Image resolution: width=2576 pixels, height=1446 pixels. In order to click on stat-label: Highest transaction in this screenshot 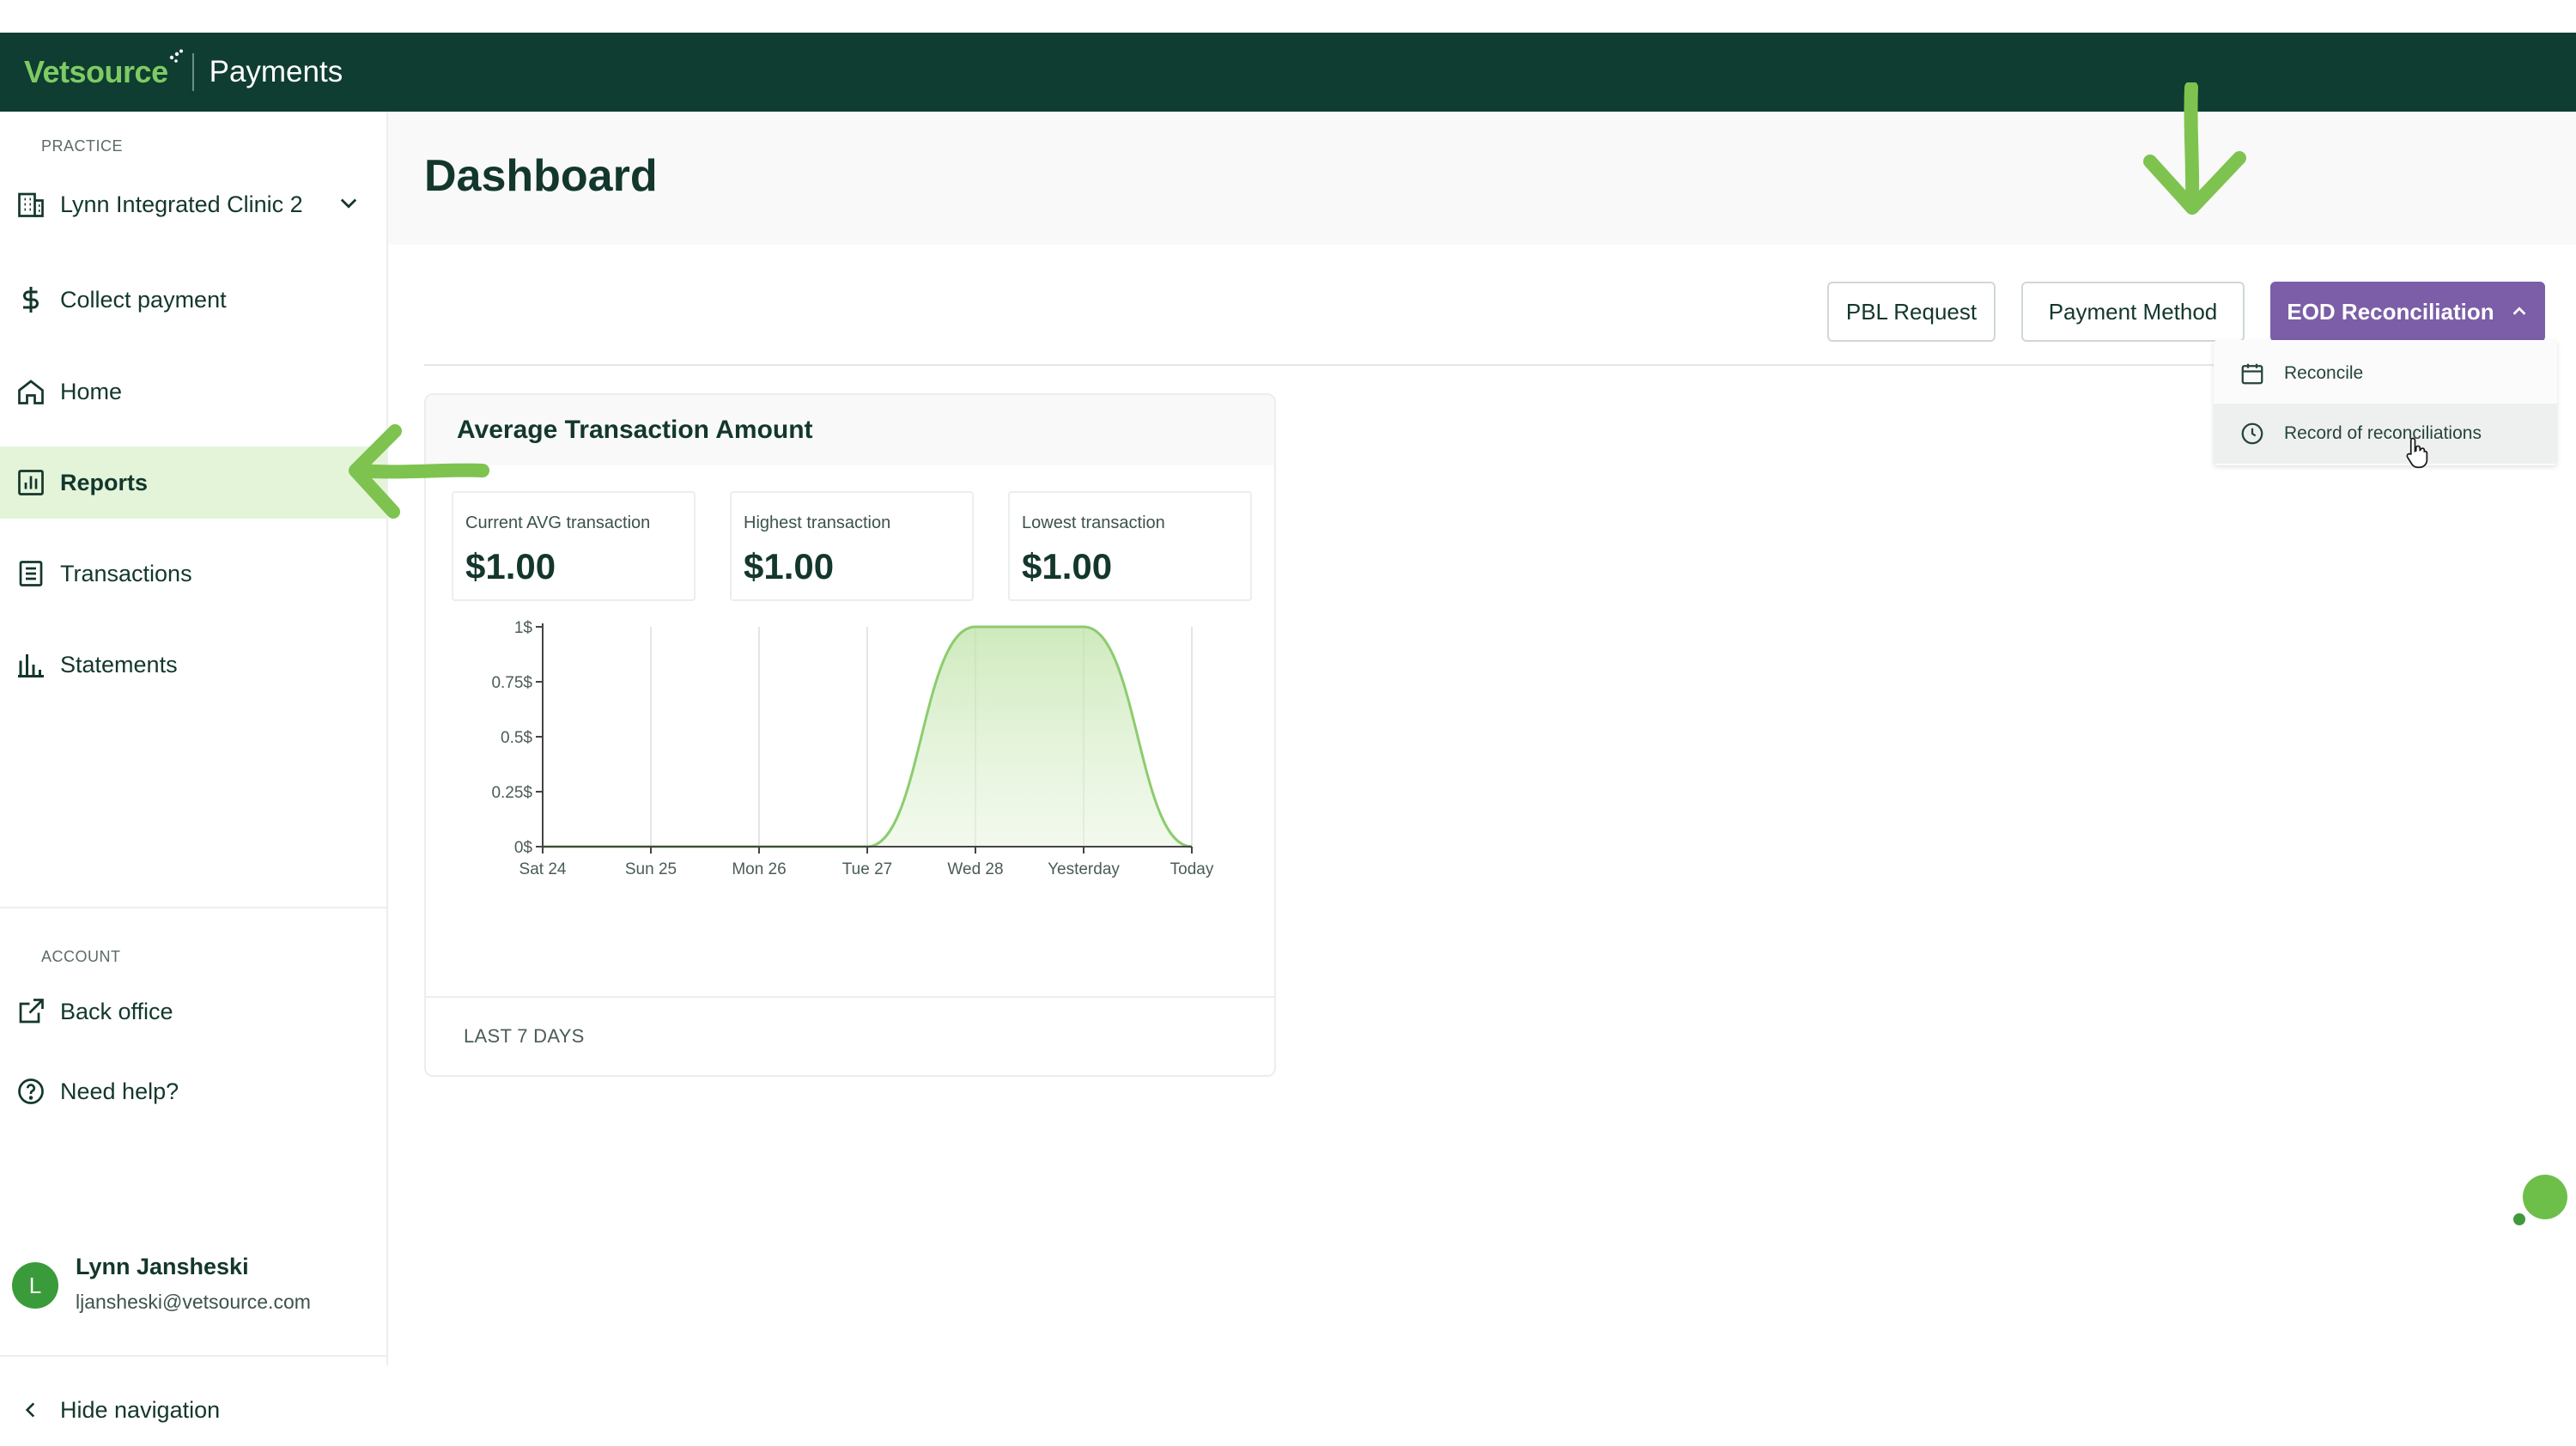, I will do `click(817, 522)`.